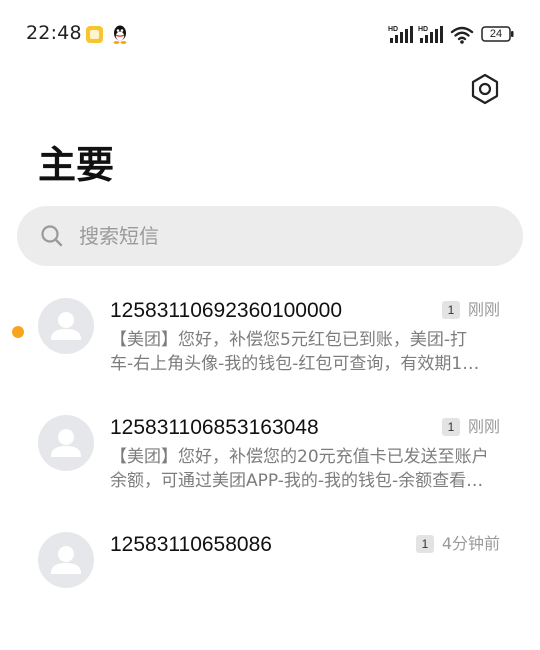  What do you see at coordinates (496, 34) in the screenshot?
I see `battery-level: 24` at bounding box center [496, 34].